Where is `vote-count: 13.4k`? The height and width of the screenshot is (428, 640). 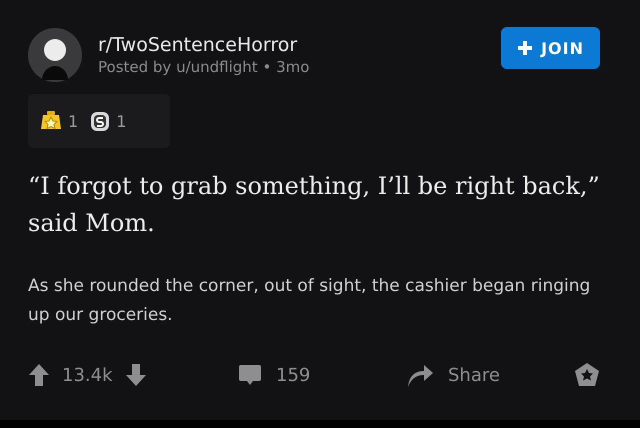
vote-count: 13.4k is located at coordinates (87, 375).